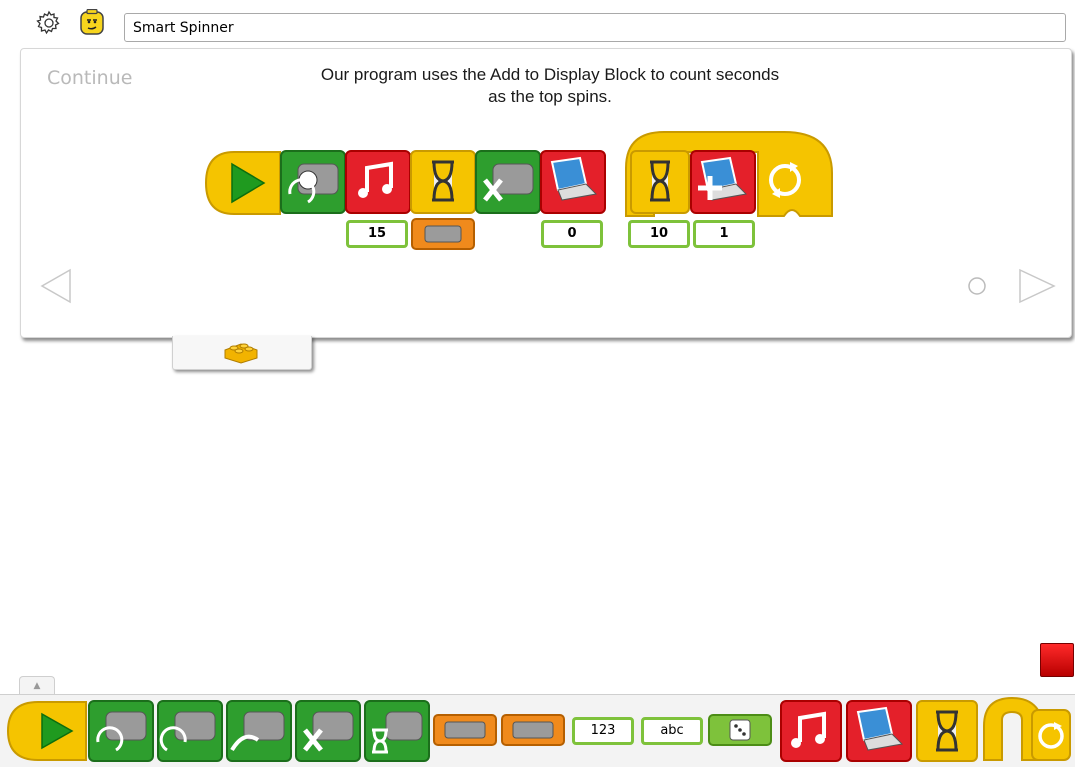 The image size is (1075, 767). What do you see at coordinates (785, 182) in the screenshot?
I see `repeat-icon` at bounding box center [785, 182].